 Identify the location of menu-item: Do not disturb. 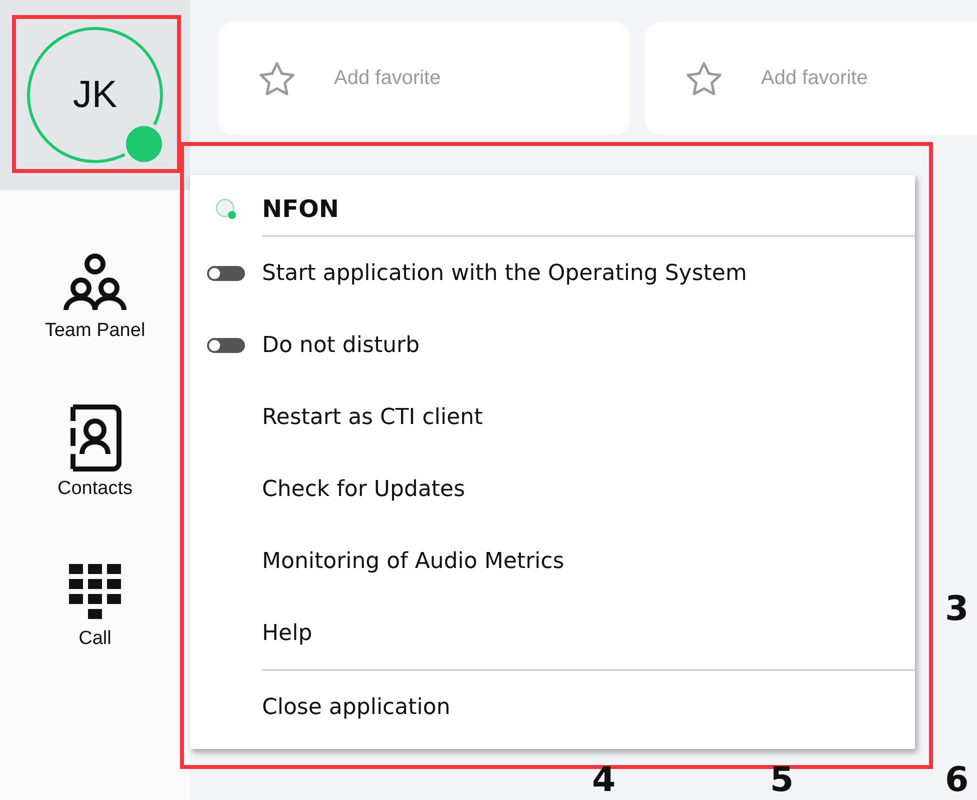
(552, 345).